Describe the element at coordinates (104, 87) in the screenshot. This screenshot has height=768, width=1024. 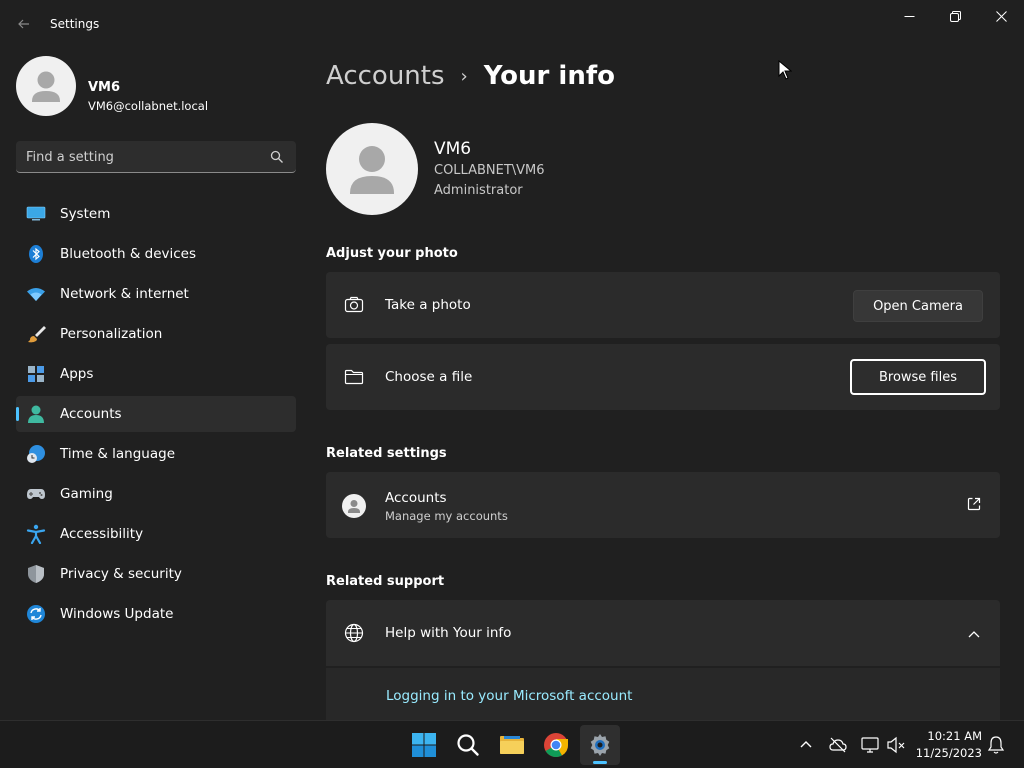
I see `profile-name: VM6` at that location.